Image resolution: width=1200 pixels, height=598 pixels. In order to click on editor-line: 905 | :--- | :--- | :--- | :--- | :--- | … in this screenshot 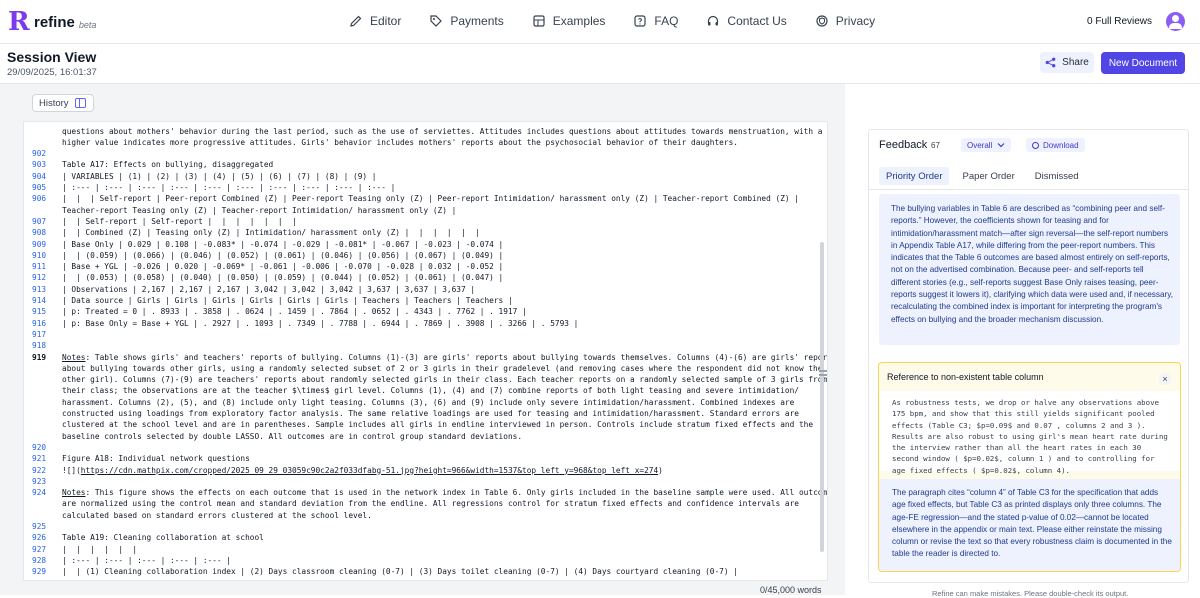, I will do `click(424, 187)`.